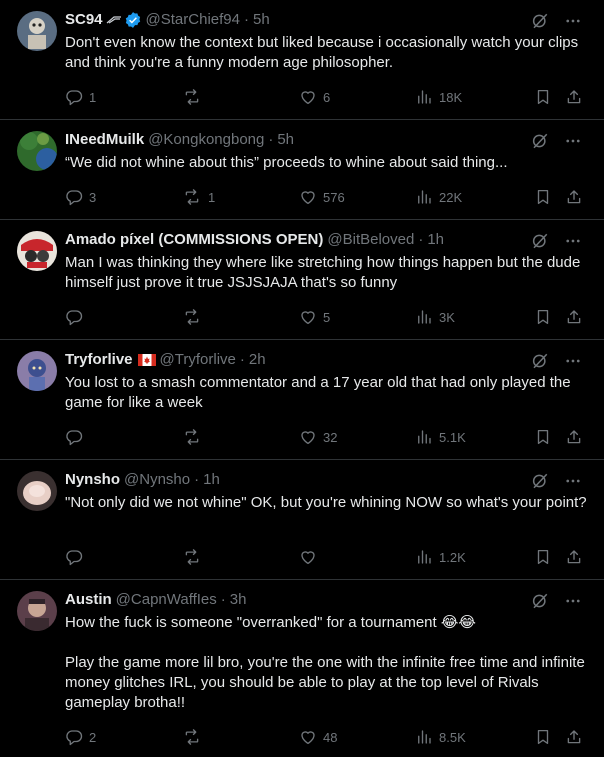 This screenshot has width=604, height=757. I want to click on like-button: 32, so click(318, 437).